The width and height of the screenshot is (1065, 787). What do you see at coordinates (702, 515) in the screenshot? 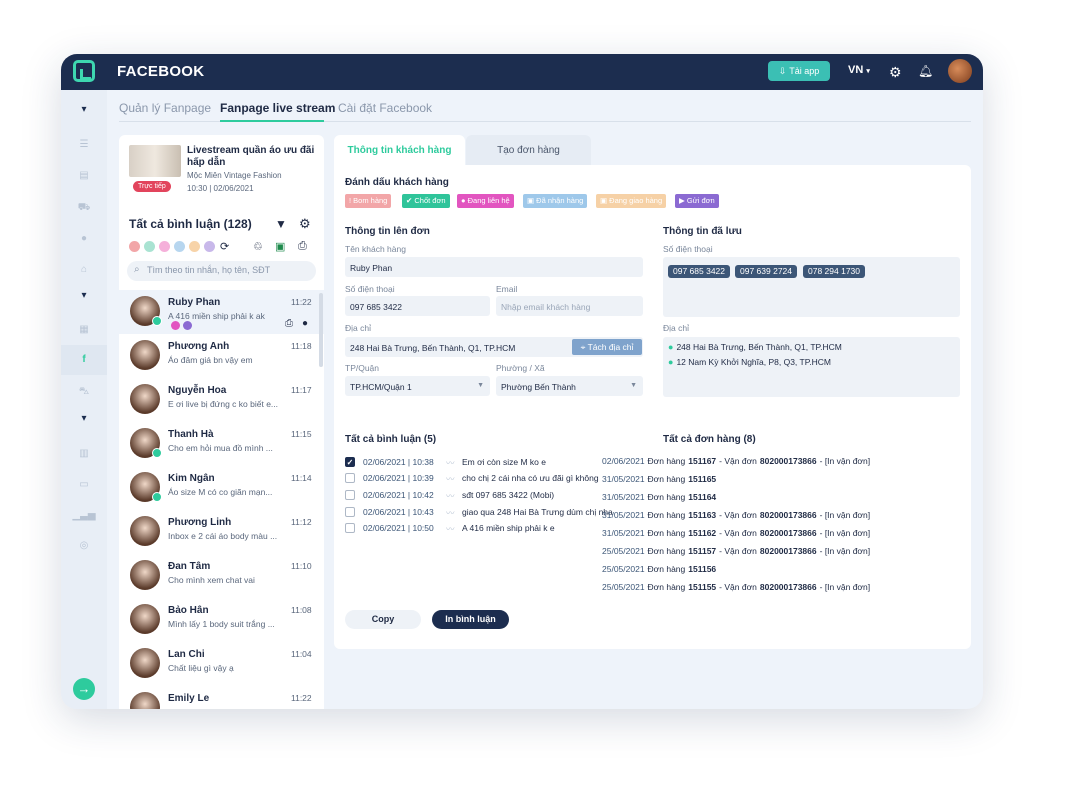
I see `order-number: 151163` at bounding box center [702, 515].